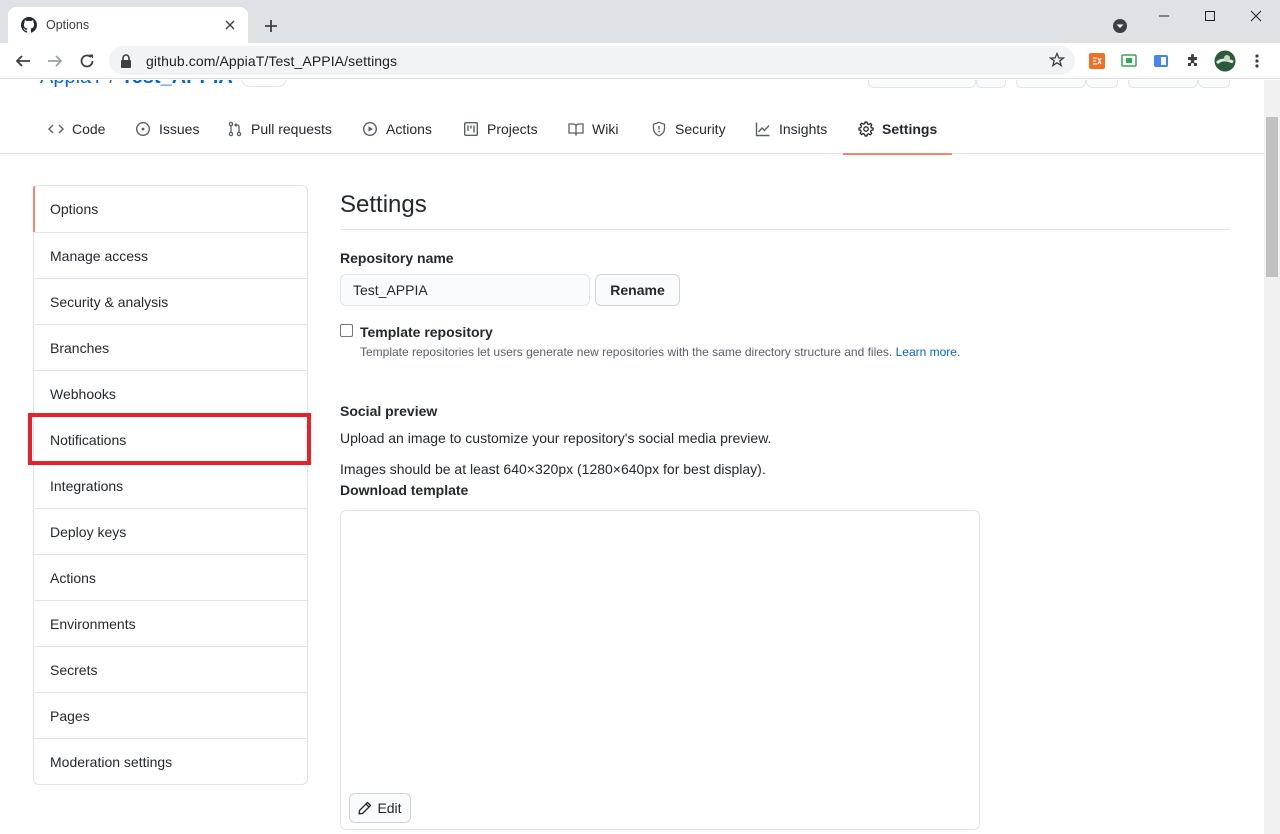 Image resolution: width=1280 pixels, height=834 pixels. I want to click on watch-count, so click(991, 84).